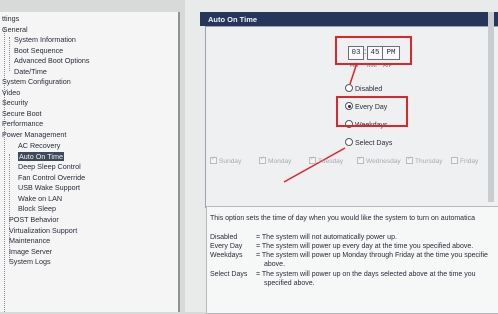  Describe the element at coordinates (275, 264) in the screenshot. I see `help-text-weekdays-cont: above.` at that location.